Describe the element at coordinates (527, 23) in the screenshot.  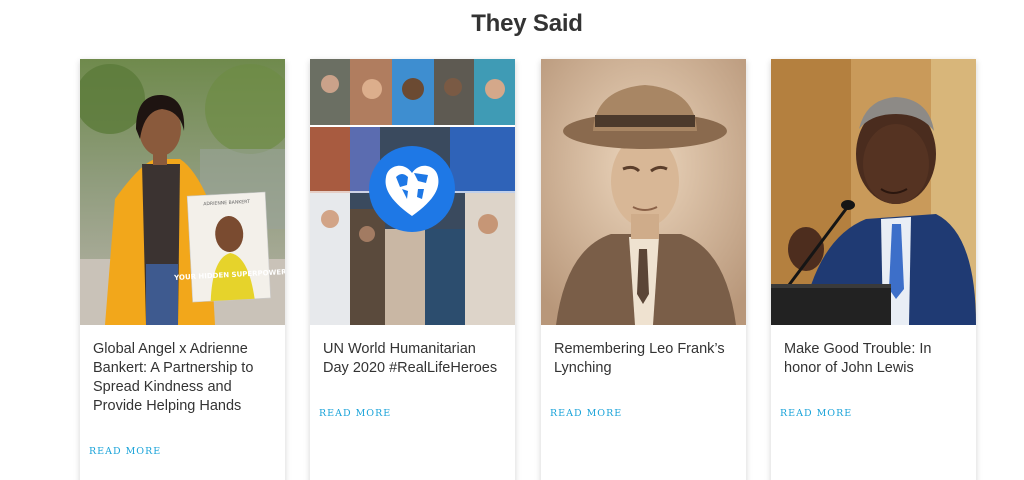
I see `section-title: They Said` at that location.